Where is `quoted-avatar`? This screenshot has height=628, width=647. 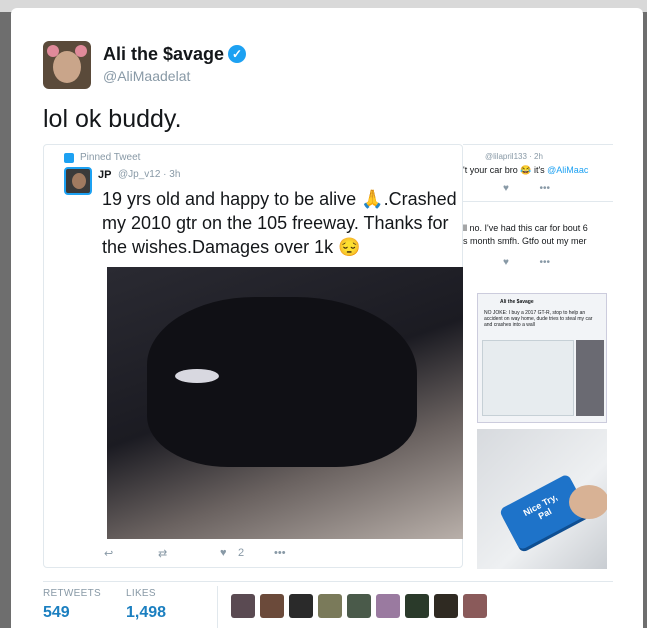
quoted-avatar is located at coordinates (78, 181).